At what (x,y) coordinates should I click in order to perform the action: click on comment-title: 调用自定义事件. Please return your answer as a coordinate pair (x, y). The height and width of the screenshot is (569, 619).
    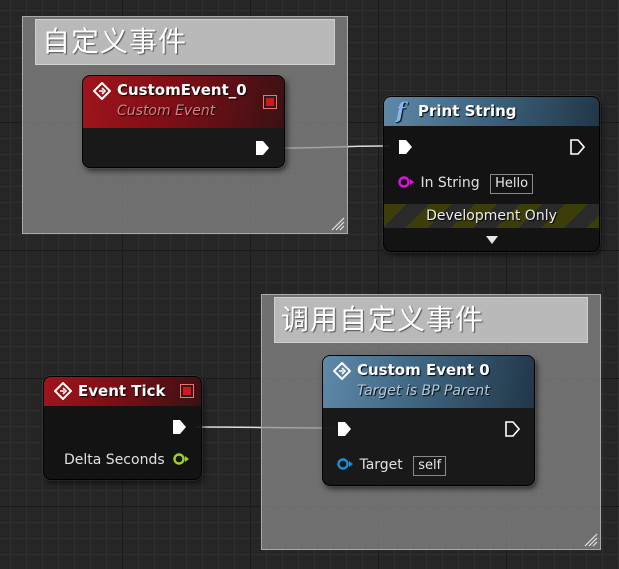
    Looking at the image, I should click on (431, 320).